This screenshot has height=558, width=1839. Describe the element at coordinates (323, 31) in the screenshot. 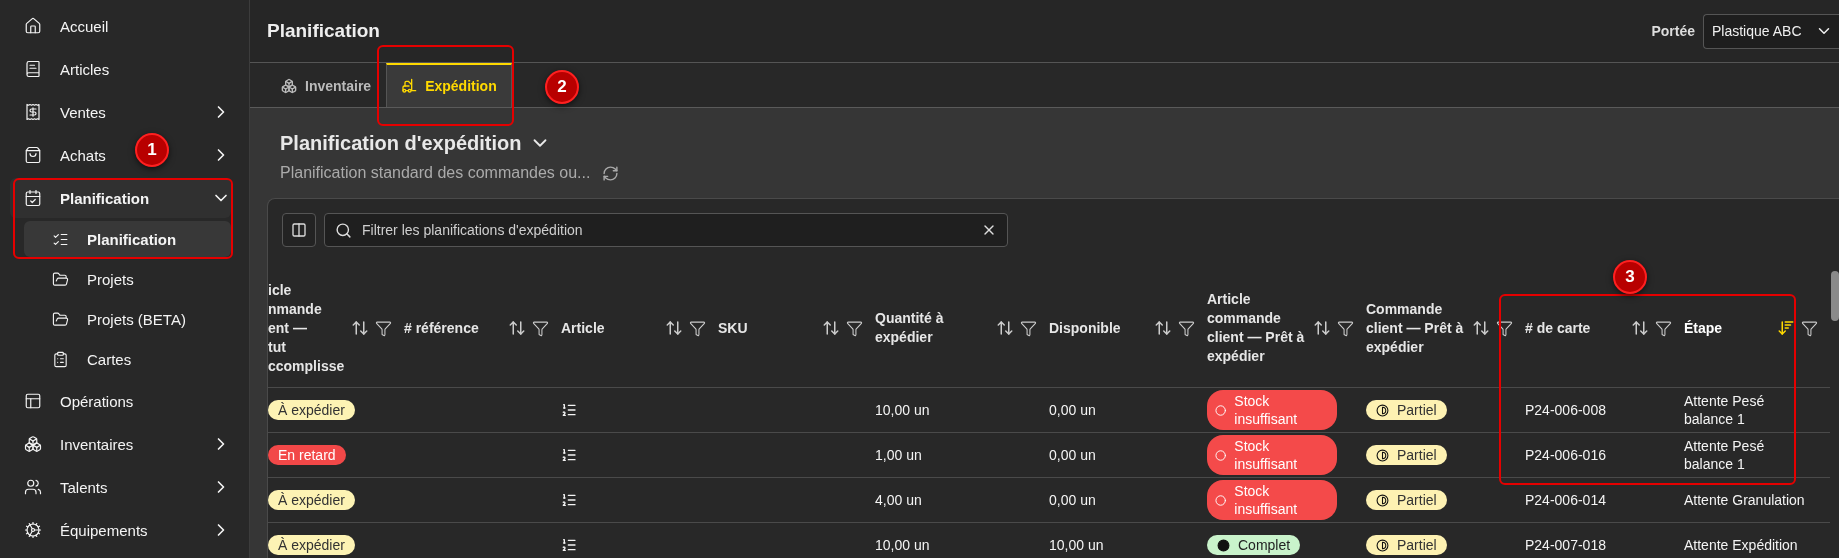

I see `page-title: Planification` at that location.